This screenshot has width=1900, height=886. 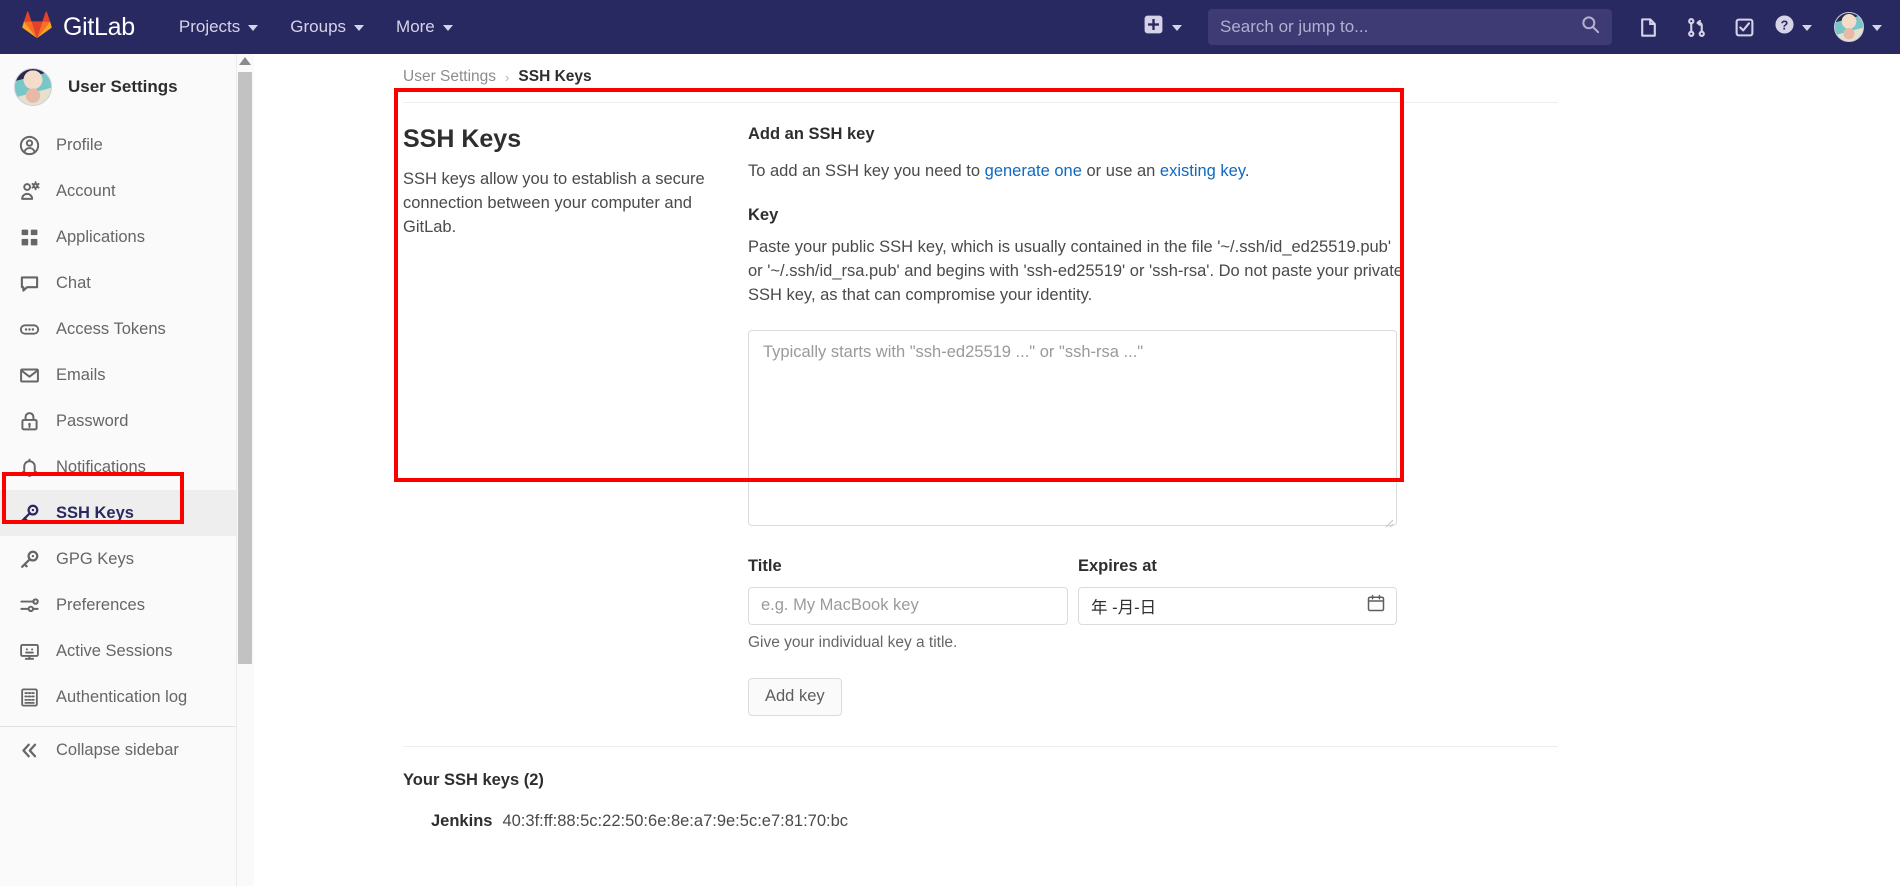 I want to click on your-ssh-keys-heading: Your SSH keys (2), so click(x=473, y=779).